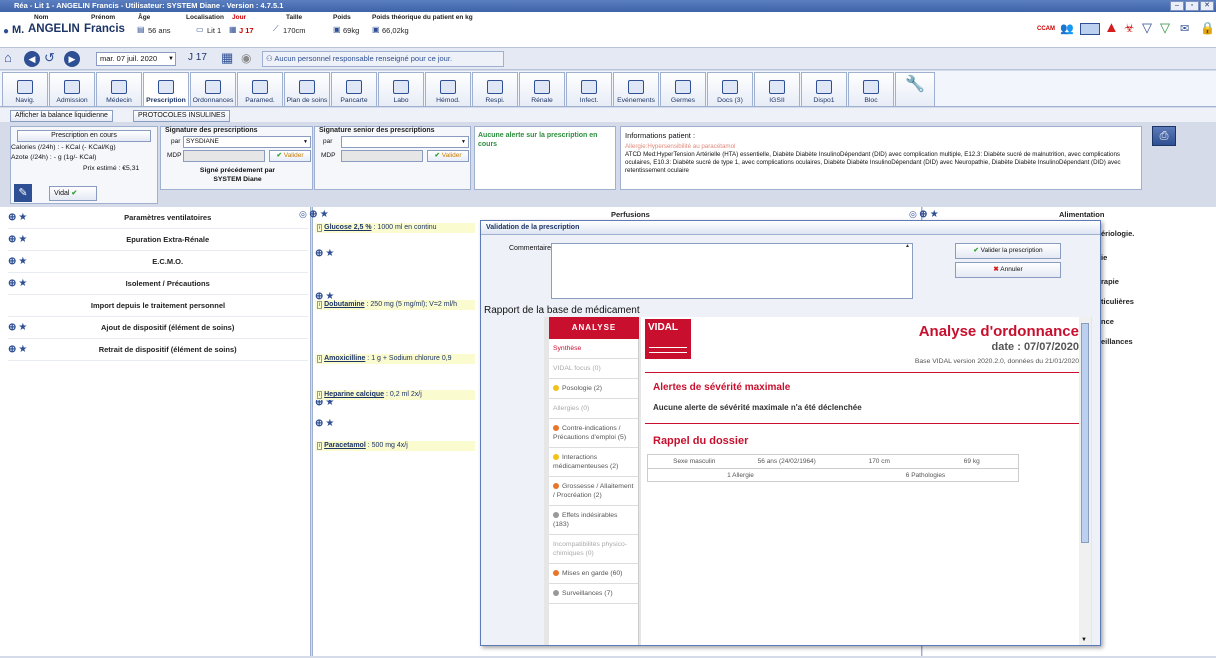  Describe the element at coordinates (1207, 6) in the screenshot. I see `close-button: ✕` at that location.